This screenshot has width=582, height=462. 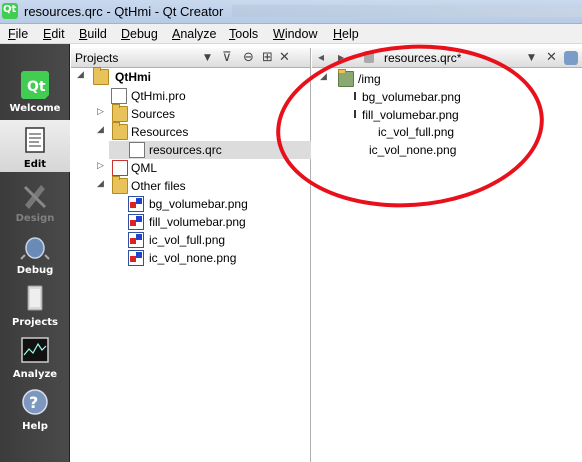 What do you see at coordinates (571, 58) in the screenshot?
I see `split-editor-icon` at bounding box center [571, 58].